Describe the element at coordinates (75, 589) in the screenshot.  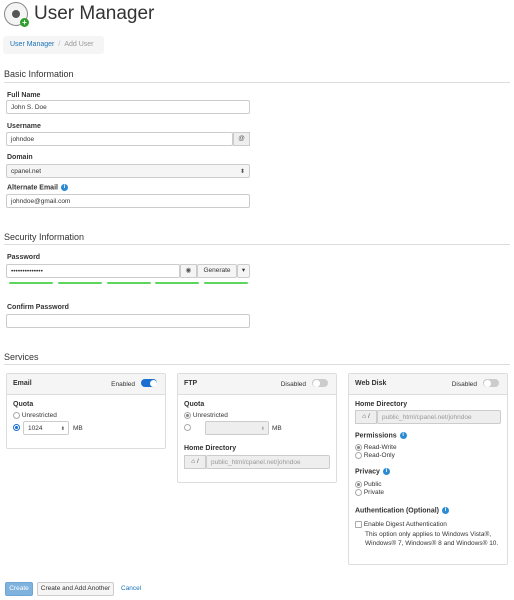
I see `create-and-add-another-button: Create and Add Another` at that location.